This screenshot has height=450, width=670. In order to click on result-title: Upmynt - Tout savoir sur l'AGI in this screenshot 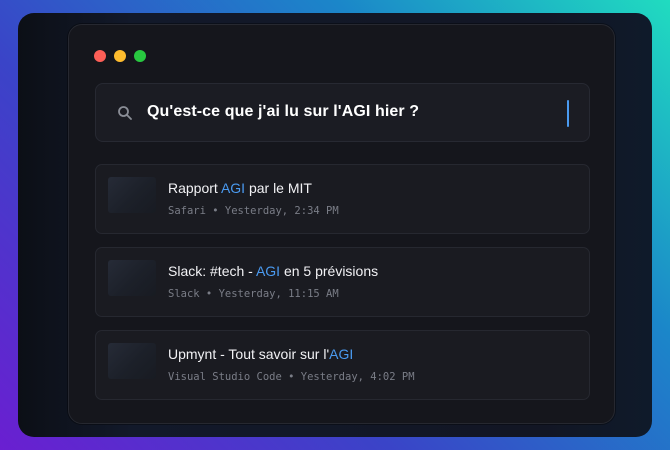, I will do `click(261, 354)`.